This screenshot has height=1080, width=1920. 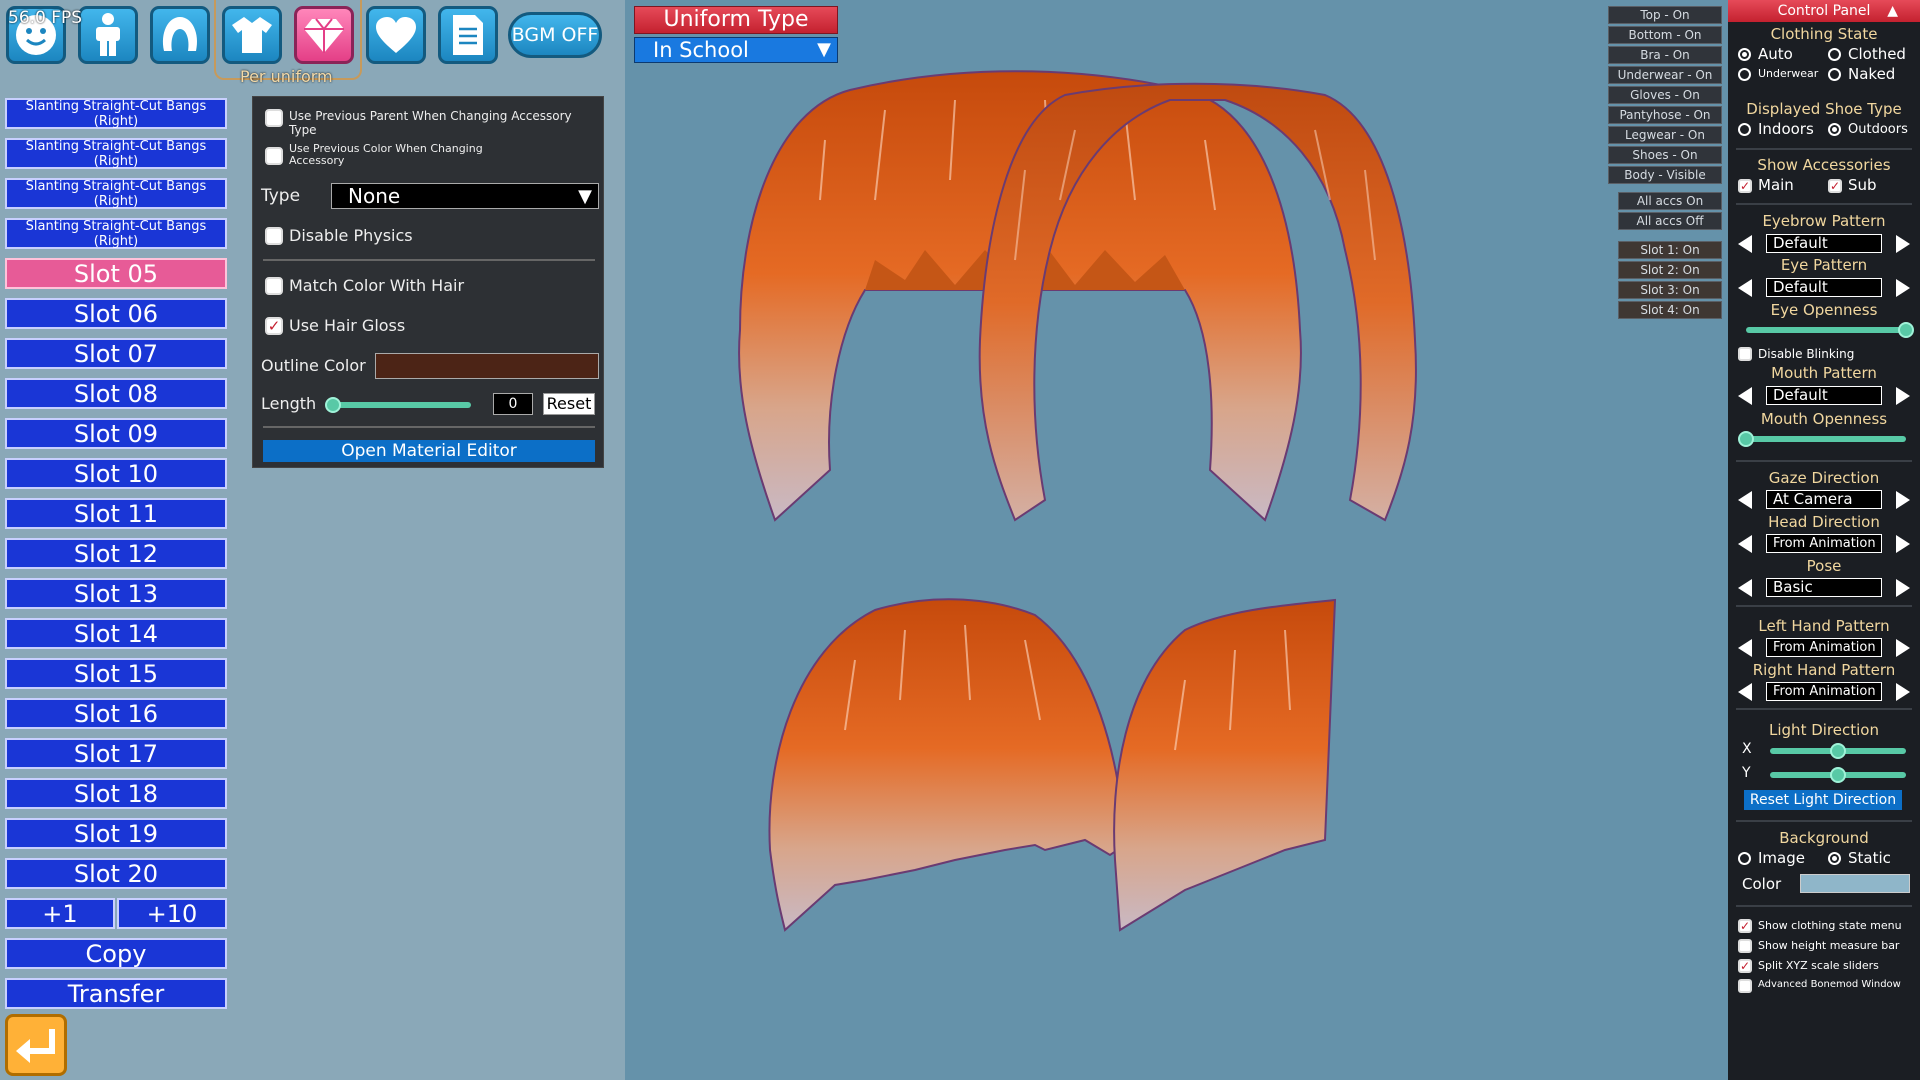 I want to click on length-reset-button: Reset, so click(x=569, y=404).